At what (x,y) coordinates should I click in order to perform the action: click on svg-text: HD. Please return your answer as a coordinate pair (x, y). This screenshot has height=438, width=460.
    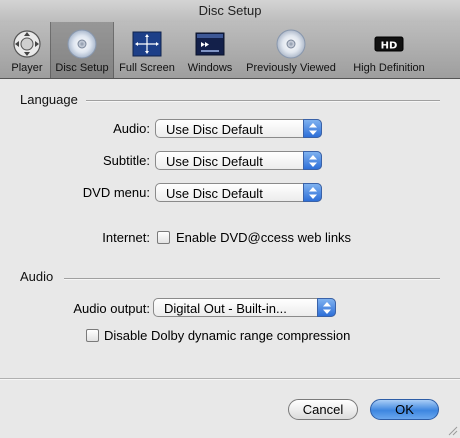
    Looking at the image, I should click on (389, 46).